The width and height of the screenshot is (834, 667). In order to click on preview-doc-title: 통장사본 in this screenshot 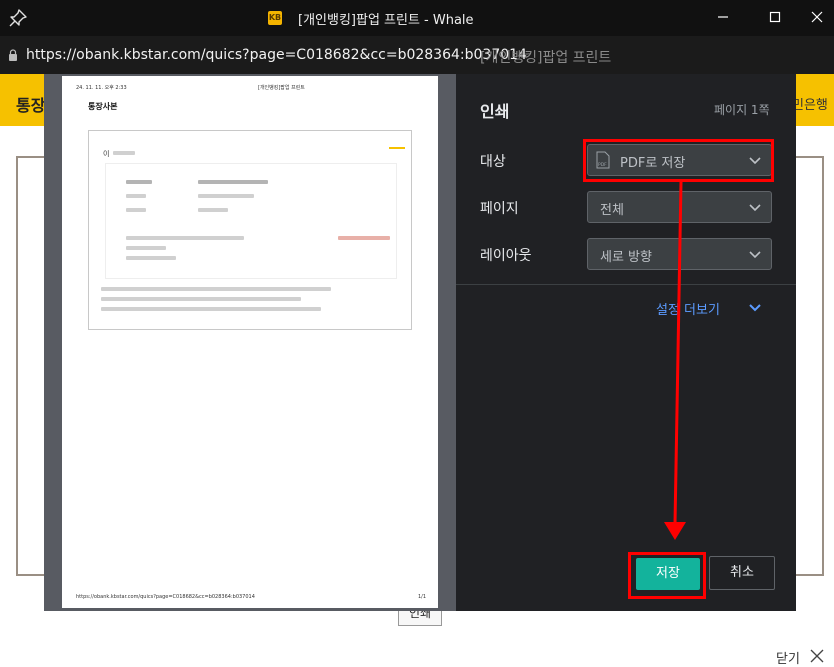, I will do `click(103, 106)`.